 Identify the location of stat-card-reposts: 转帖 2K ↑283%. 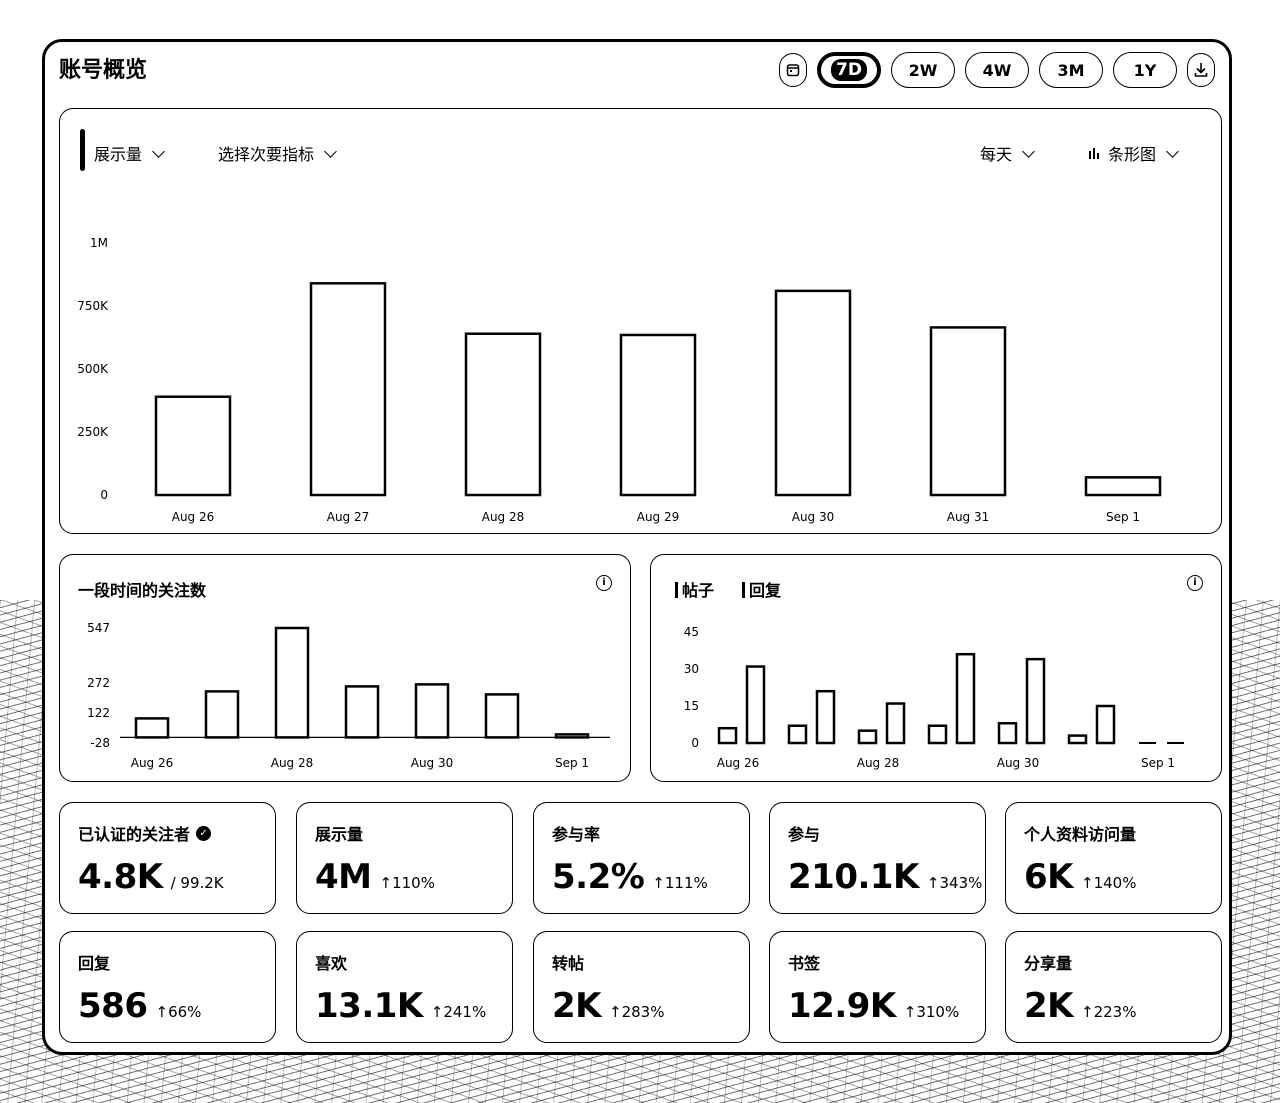
(641, 987).